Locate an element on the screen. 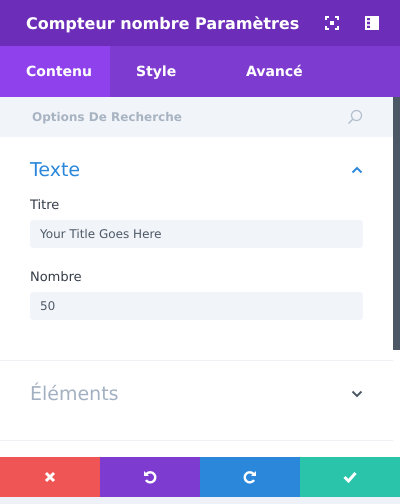 This screenshot has width=400, height=504. save-button is located at coordinates (350, 477).